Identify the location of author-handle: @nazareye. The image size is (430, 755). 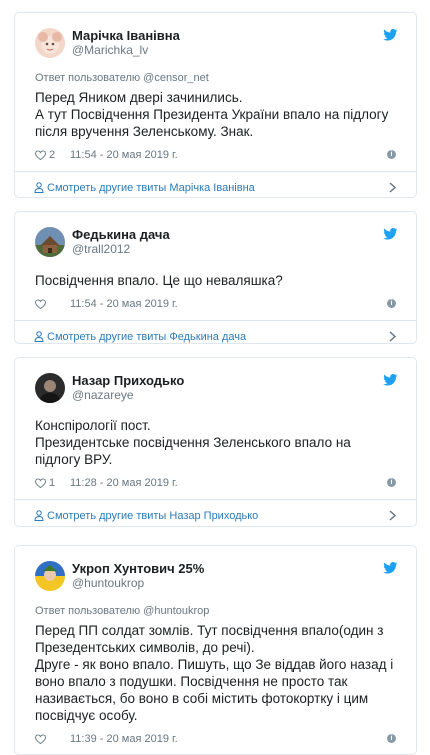
(128, 395).